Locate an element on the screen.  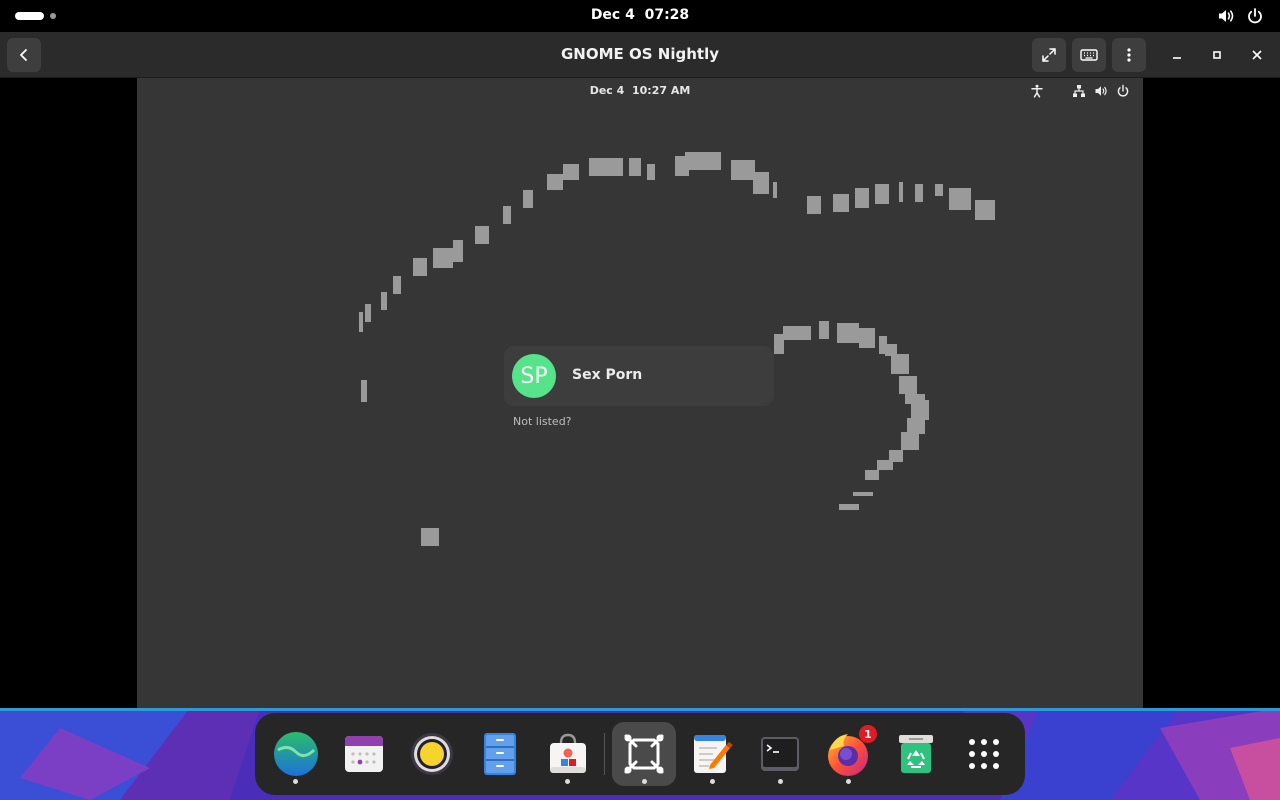
host-clock: Dec 4 07:28 is located at coordinates (640, 15).